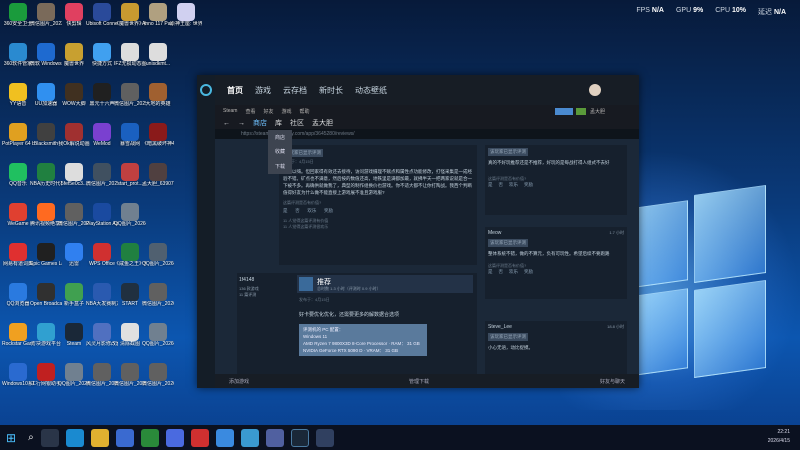 The height and width of the screenshot is (450, 800). Describe the element at coordinates (158, 100) in the screenshot. I see `desktop-icon: 大地的英雄` at that location.